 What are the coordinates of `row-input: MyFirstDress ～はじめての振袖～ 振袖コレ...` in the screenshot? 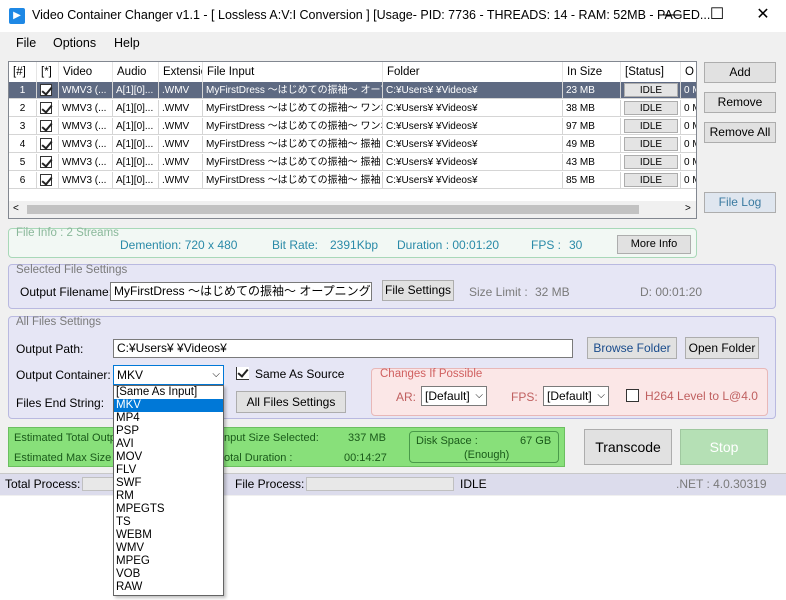 It's located at (293, 162).